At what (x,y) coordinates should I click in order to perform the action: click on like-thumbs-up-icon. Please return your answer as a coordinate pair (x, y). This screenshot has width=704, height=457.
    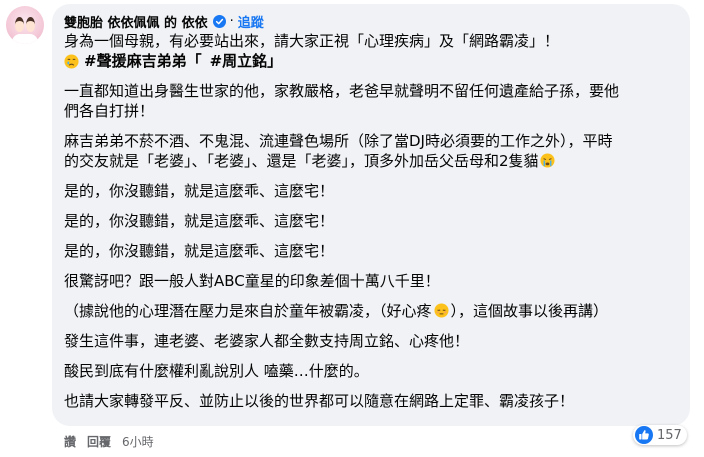
    Looking at the image, I should click on (644, 435).